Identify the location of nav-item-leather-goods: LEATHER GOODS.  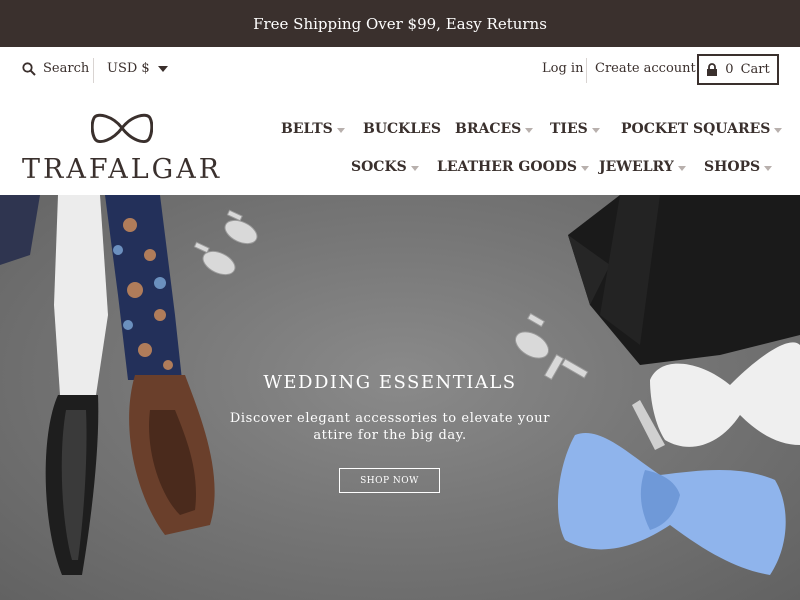
(513, 167).